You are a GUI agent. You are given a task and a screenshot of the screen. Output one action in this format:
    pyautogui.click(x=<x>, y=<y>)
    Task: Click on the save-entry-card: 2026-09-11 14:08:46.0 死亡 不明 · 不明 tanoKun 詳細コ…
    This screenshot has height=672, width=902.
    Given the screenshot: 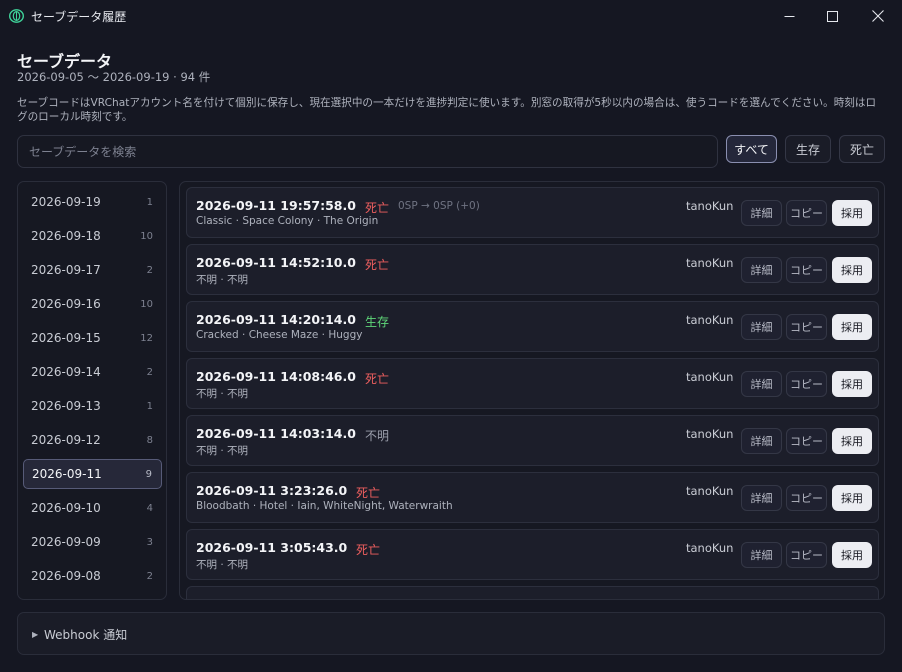 What is the action you would take?
    pyautogui.click(x=532, y=383)
    